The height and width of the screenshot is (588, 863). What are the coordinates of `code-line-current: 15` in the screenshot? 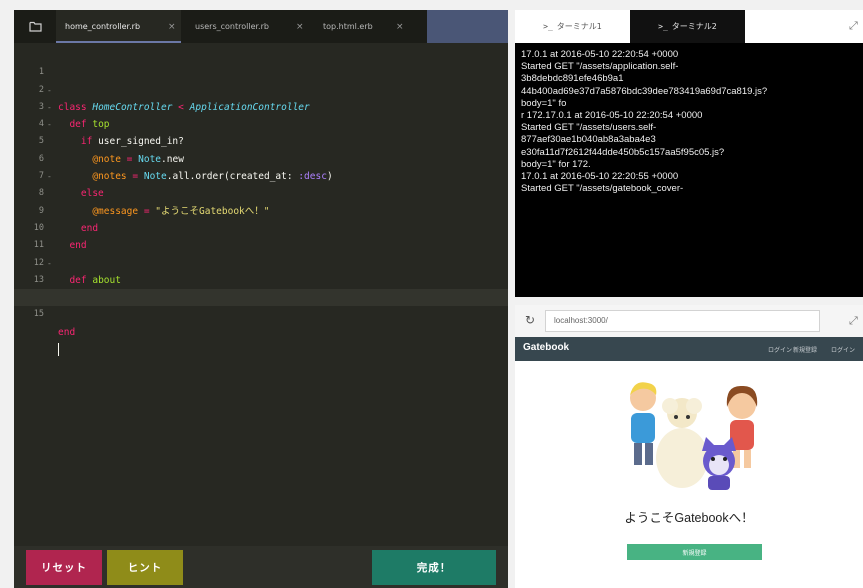 It's located at (261, 323).